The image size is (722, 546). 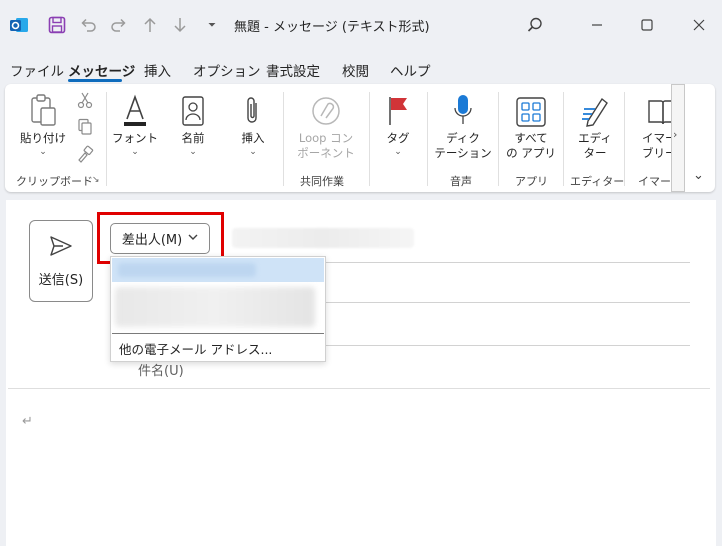 What do you see at coordinates (508, 345) in the screenshot?
I see `subject-field-line` at bounding box center [508, 345].